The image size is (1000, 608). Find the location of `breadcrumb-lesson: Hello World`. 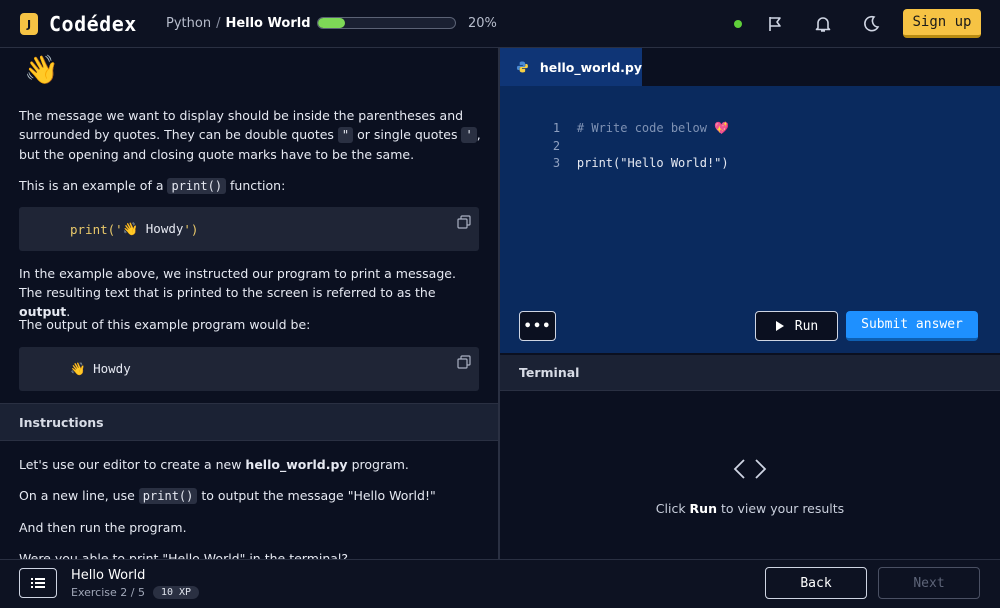

breadcrumb-lesson: Hello World is located at coordinates (268, 23).